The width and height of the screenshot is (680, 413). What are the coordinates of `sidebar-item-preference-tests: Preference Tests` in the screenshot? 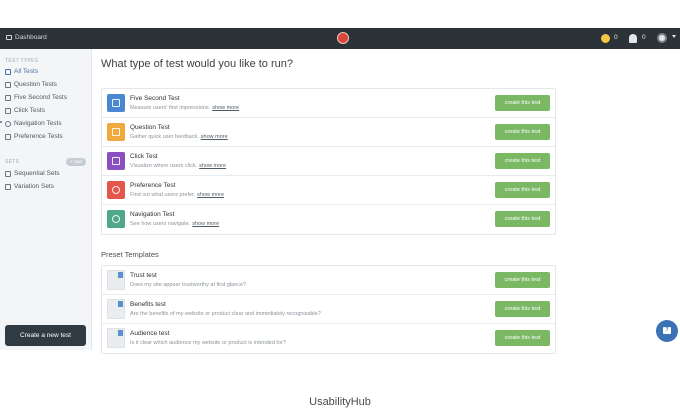 It's located at (34, 136).